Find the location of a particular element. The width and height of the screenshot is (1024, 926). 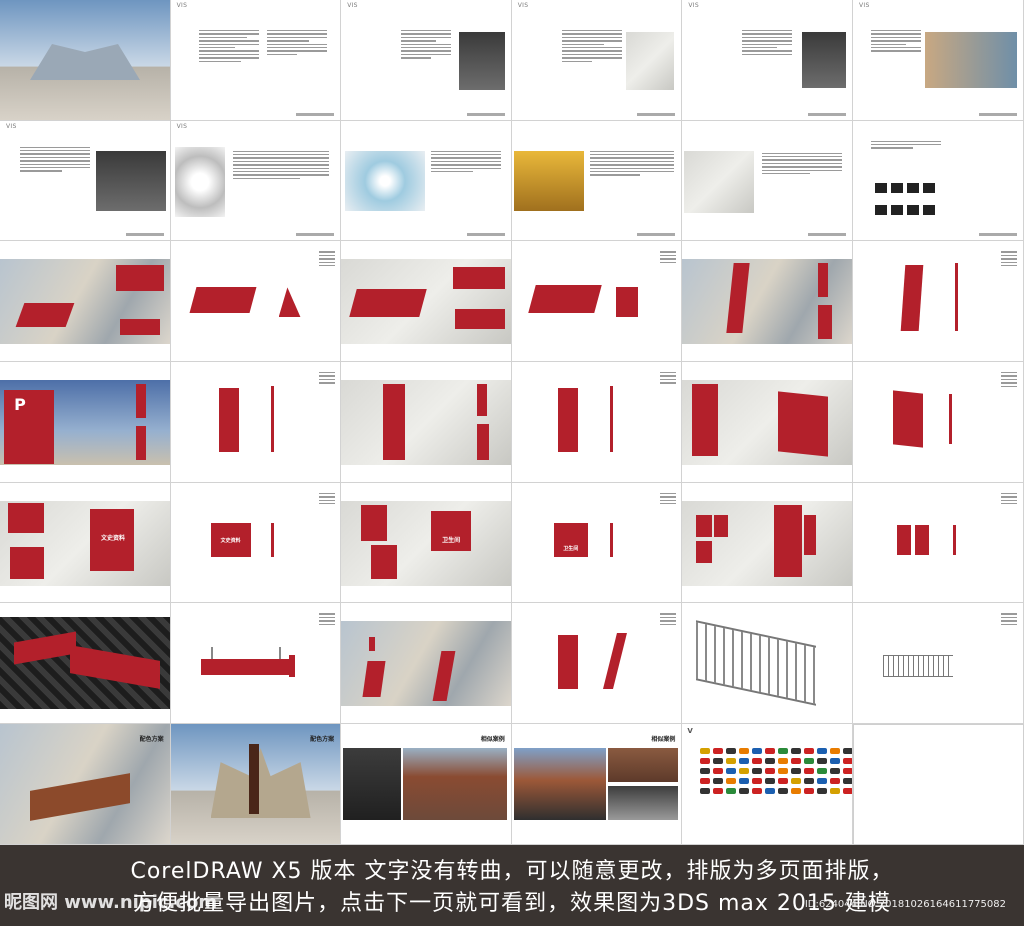

render-outdoor is located at coordinates (85, 302).